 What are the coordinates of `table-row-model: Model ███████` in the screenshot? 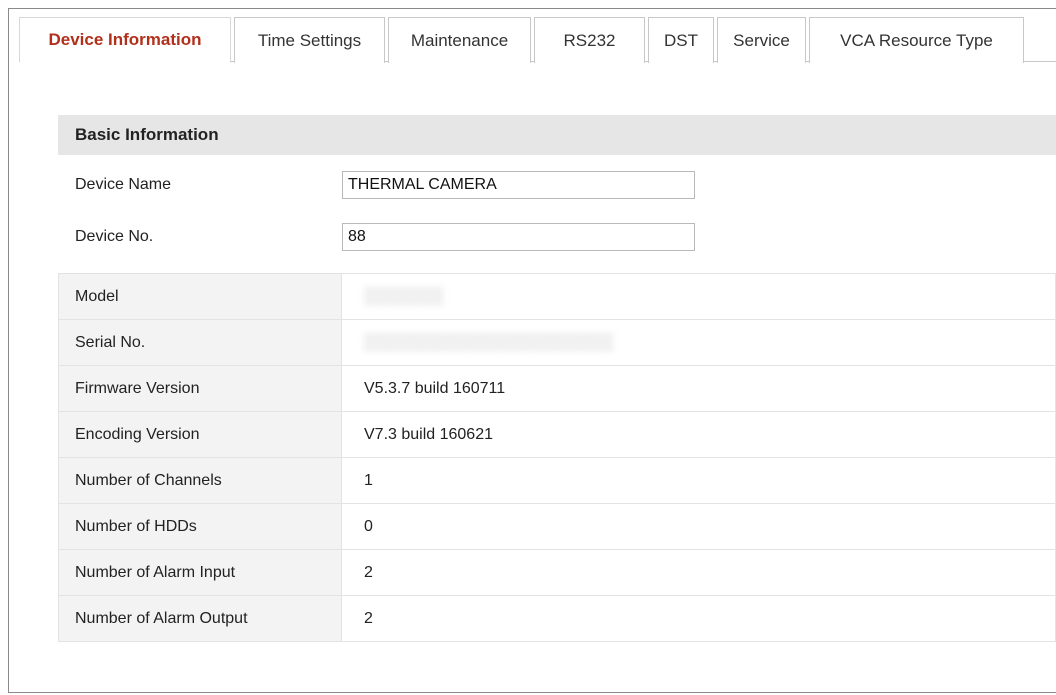 It's located at (557, 296).